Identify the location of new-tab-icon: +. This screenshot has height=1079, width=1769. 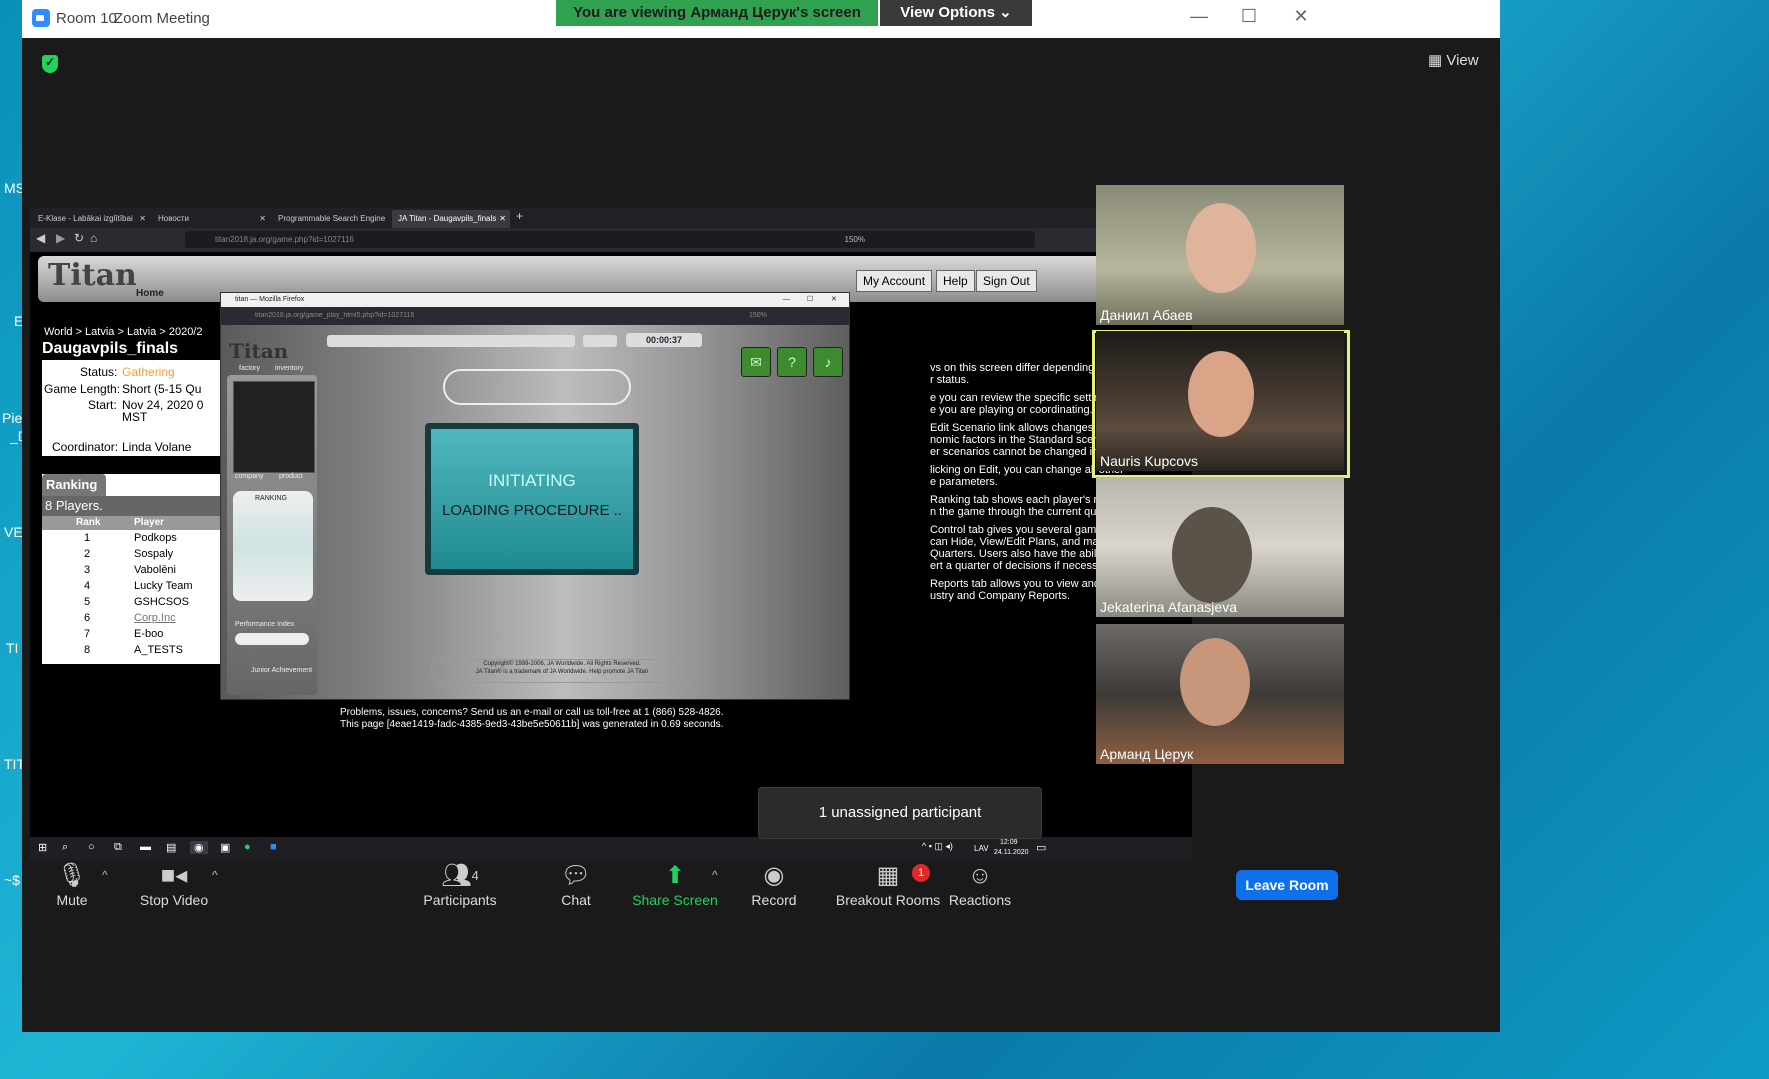
(519, 216).